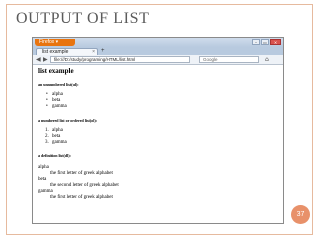  I want to click on page-number-badge: 37, so click(300, 214).